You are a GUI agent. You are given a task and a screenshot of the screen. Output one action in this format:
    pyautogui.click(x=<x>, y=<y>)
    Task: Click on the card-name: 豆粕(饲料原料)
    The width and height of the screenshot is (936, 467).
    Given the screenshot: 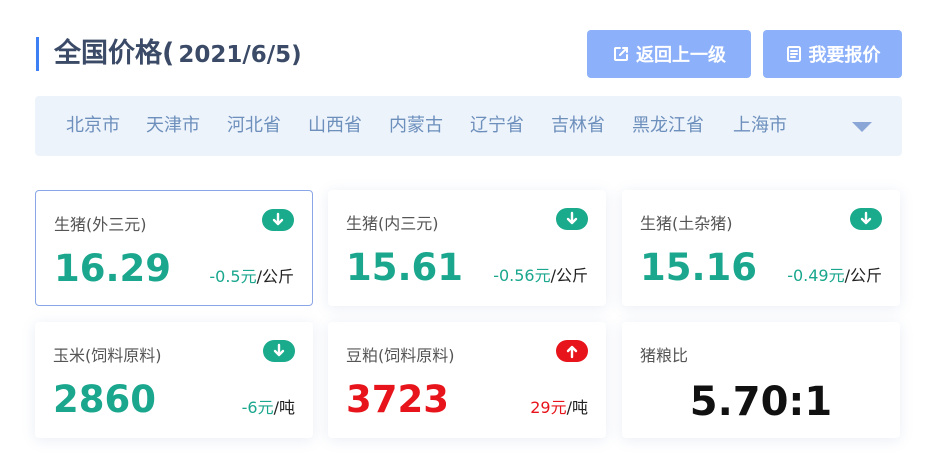 What is the action you would take?
    pyautogui.click(x=400, y=355)
    